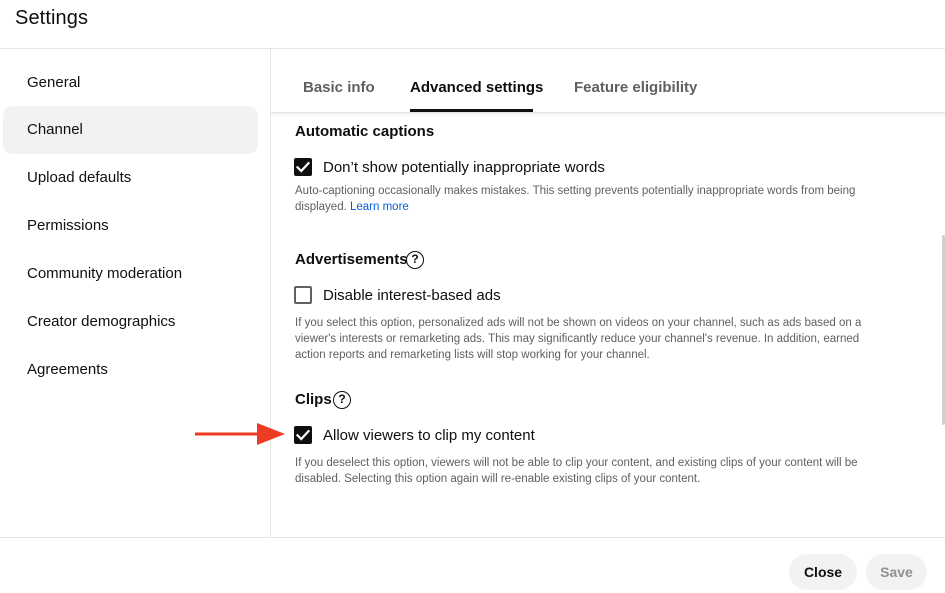  What do you see at coordinates (339, 87) in the screenshot?
I see `tab-basic-info: Basic info` at bounding box center [339, 87].